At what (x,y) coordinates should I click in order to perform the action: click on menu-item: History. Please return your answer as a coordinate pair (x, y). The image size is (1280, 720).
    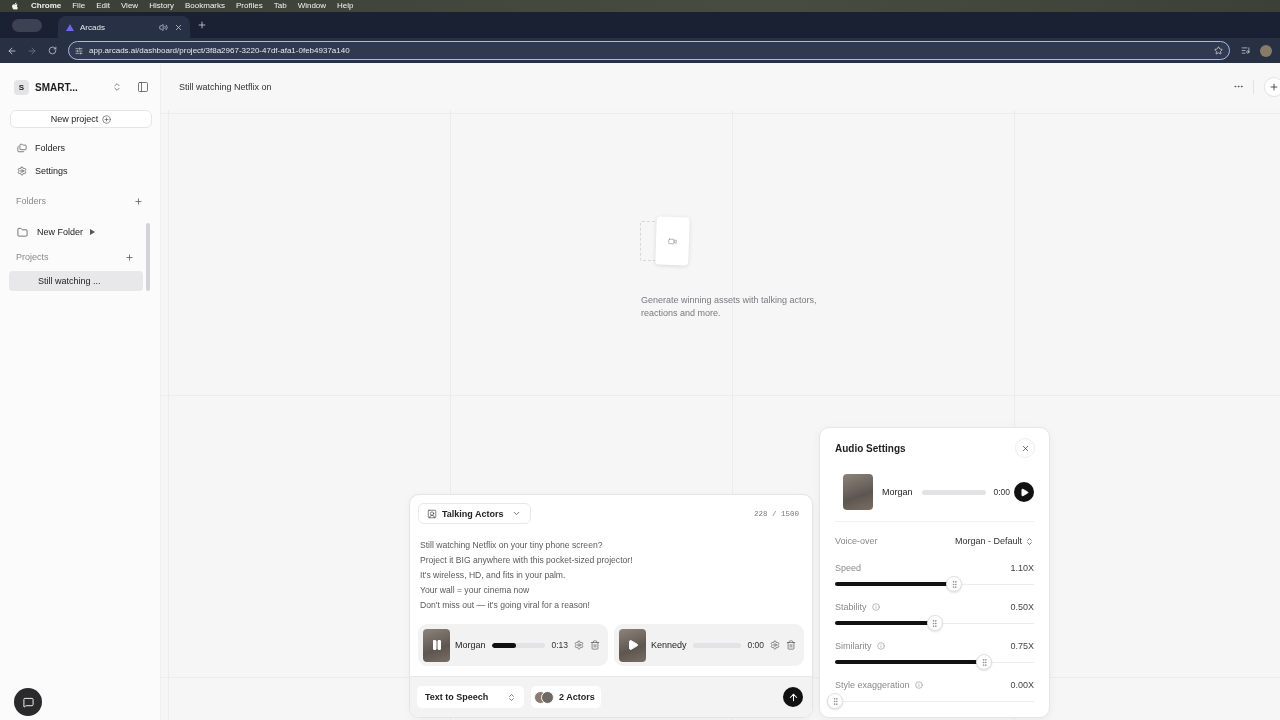
    Looking at the image, I should click on (161, 6).